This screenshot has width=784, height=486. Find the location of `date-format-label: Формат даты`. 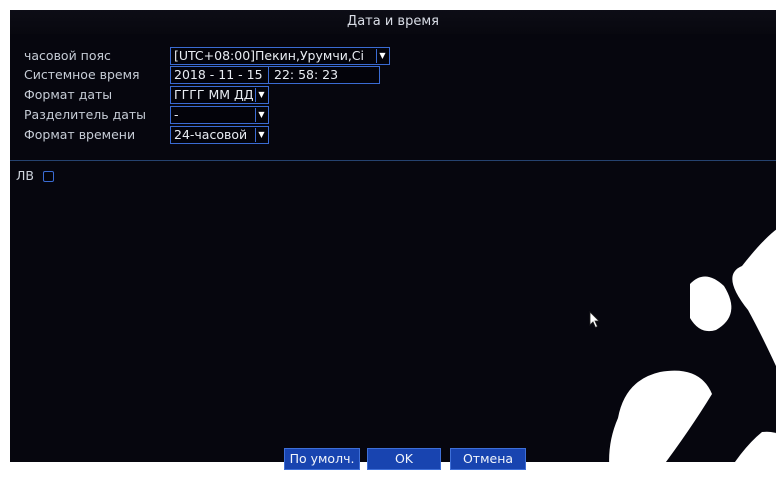

date-format-label: Формат даты is located at coordinates (68, 94).